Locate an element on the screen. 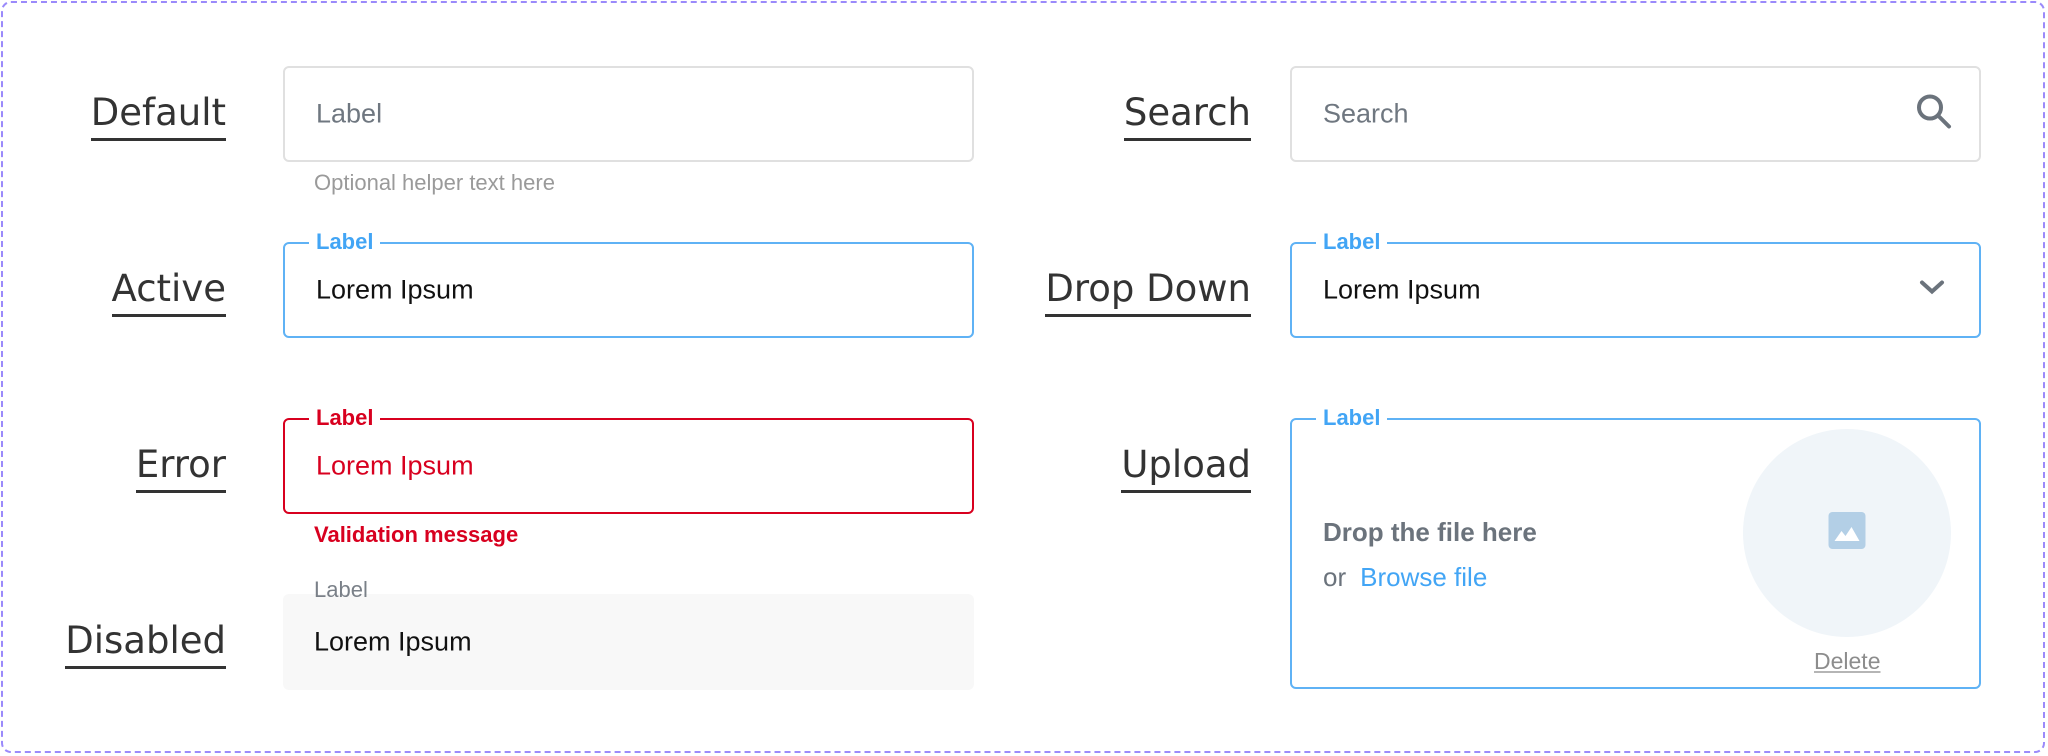 This screenshot has width=2048, height=756. row-label-active: Active is located at coordinates (168, 291).